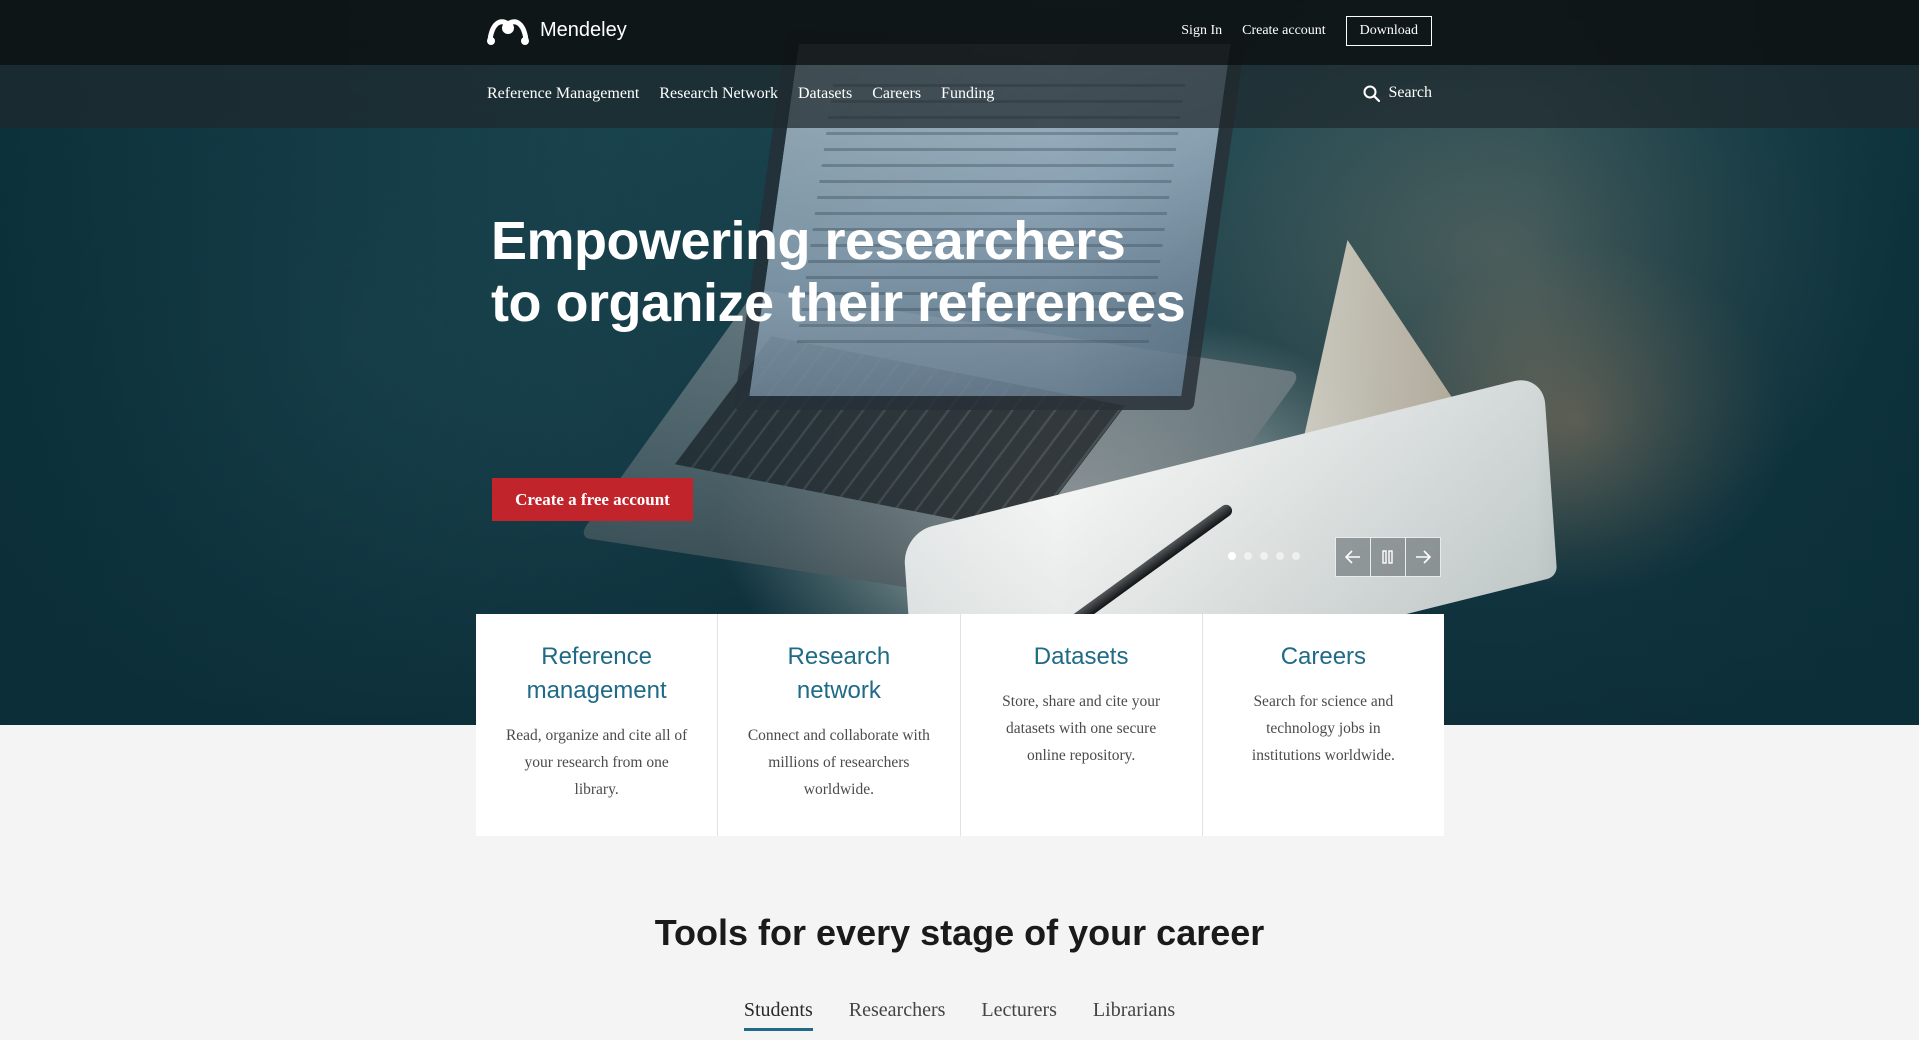  I want to click on feature-card-title: Careers, so click(1323, 657).